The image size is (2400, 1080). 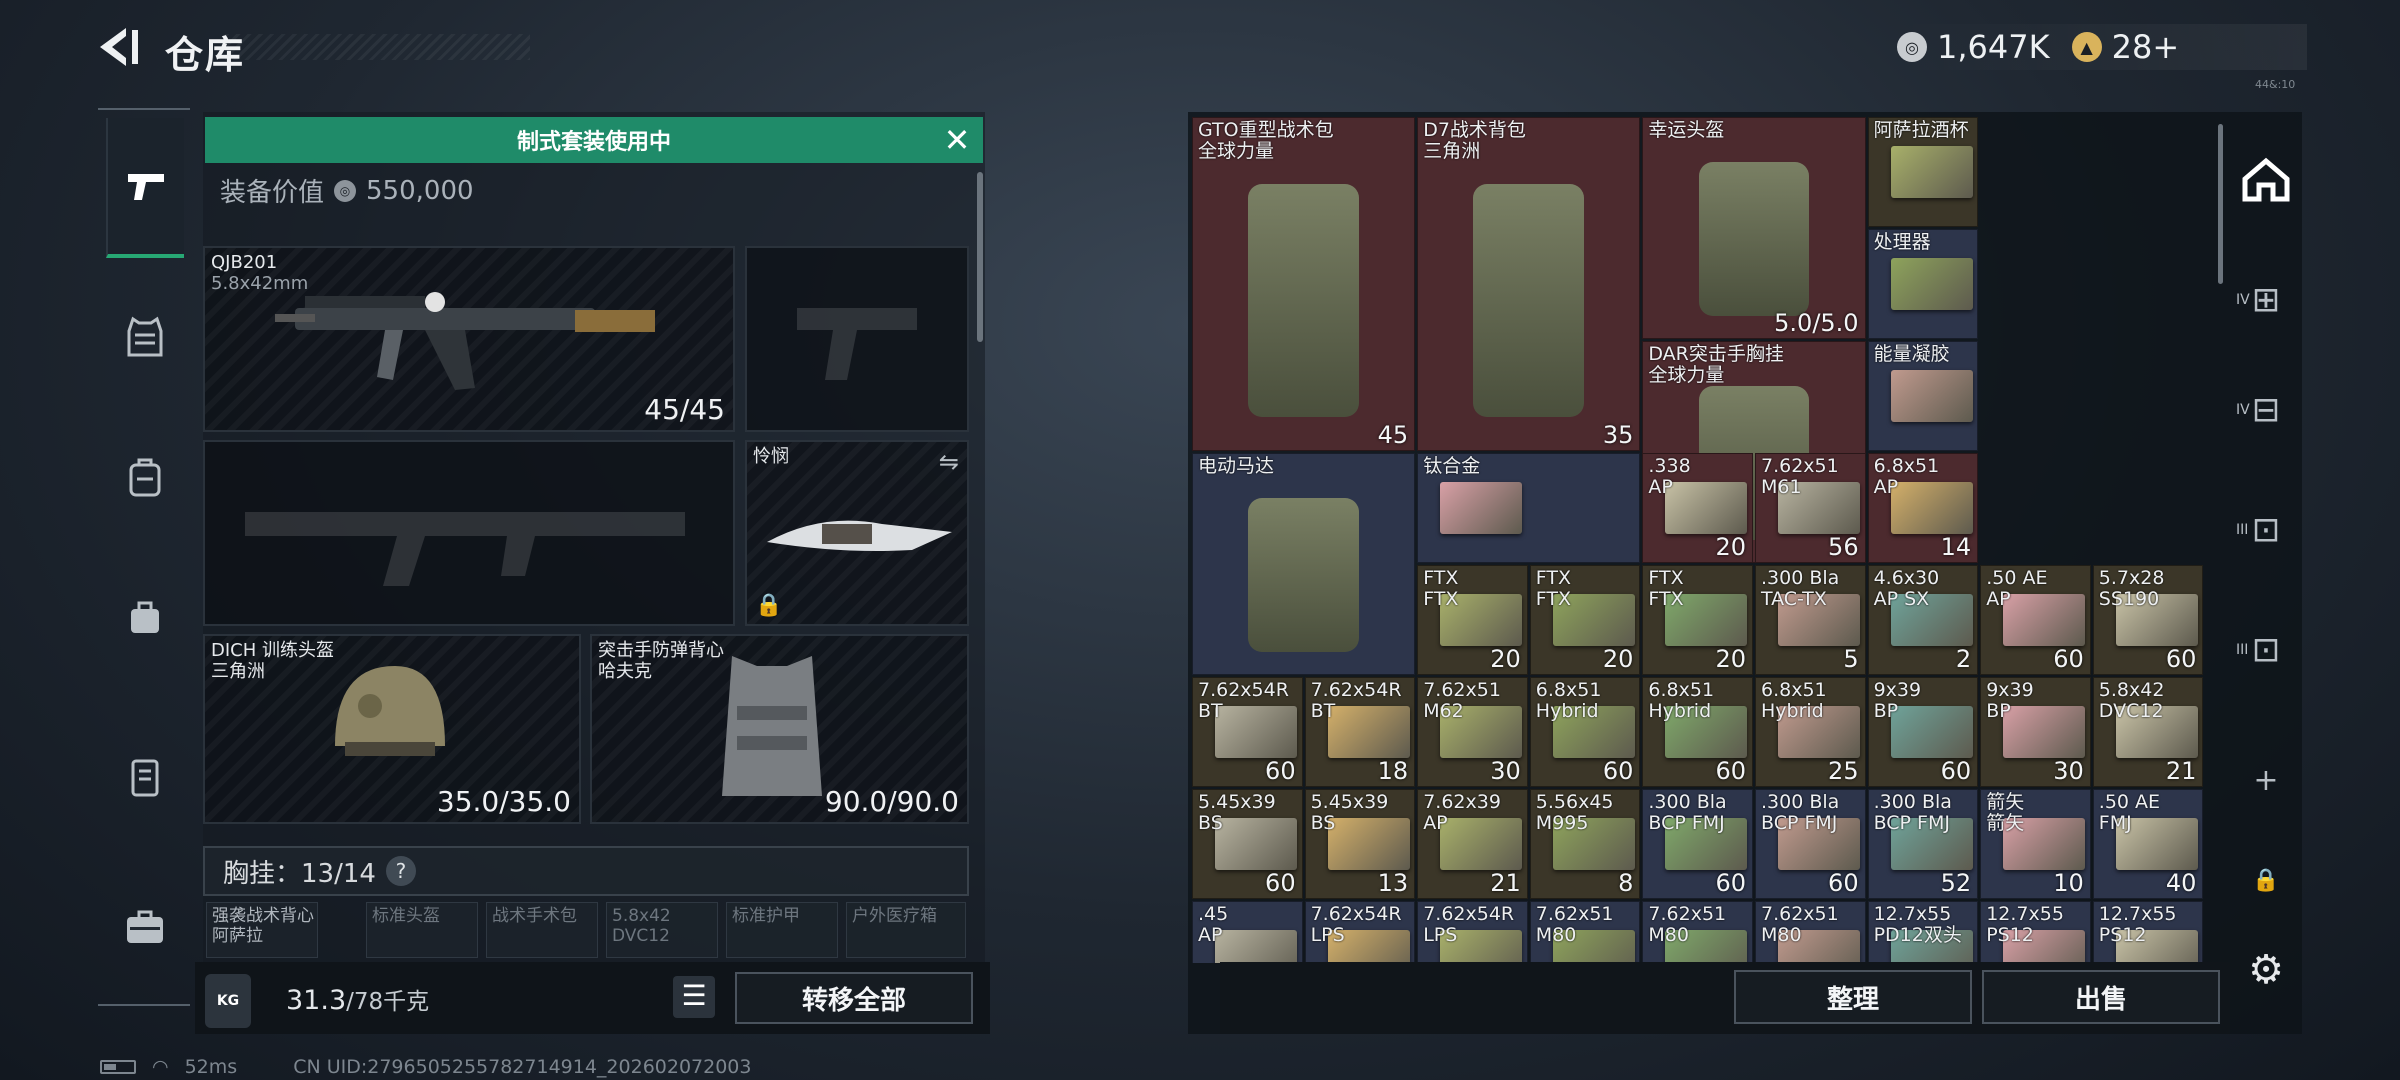 I want to click on stash-item: 5.56x45 M995 8, so click(x=1585, y=844).